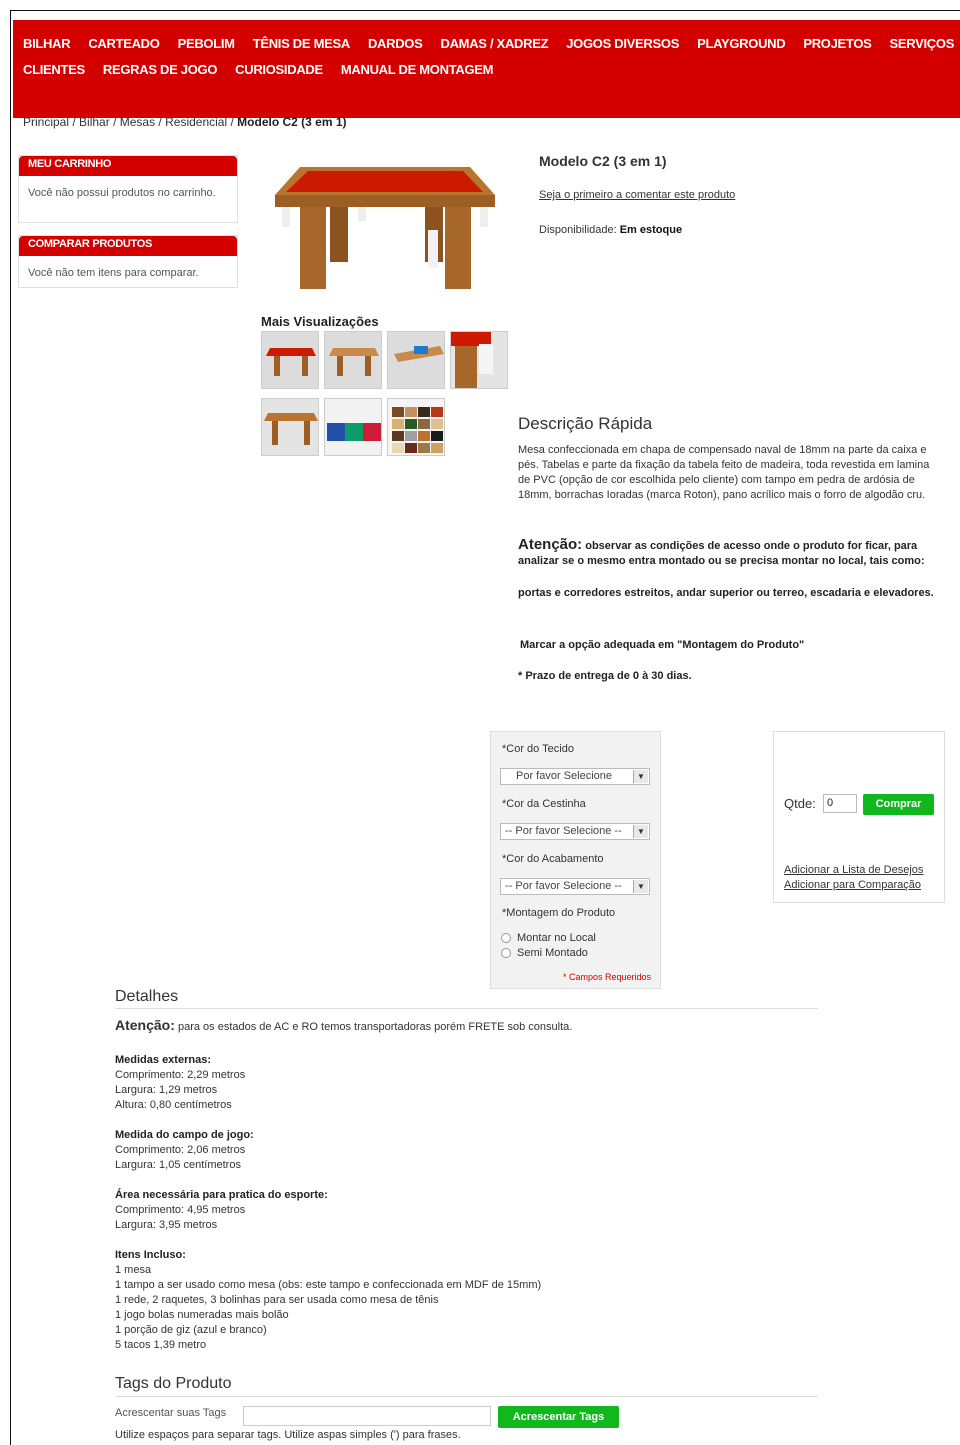  What do you see at coordinates (585, 423) in the screenshot?
I see `quick-description-title: Descrição Rápida` at bounding box center [585, 423].